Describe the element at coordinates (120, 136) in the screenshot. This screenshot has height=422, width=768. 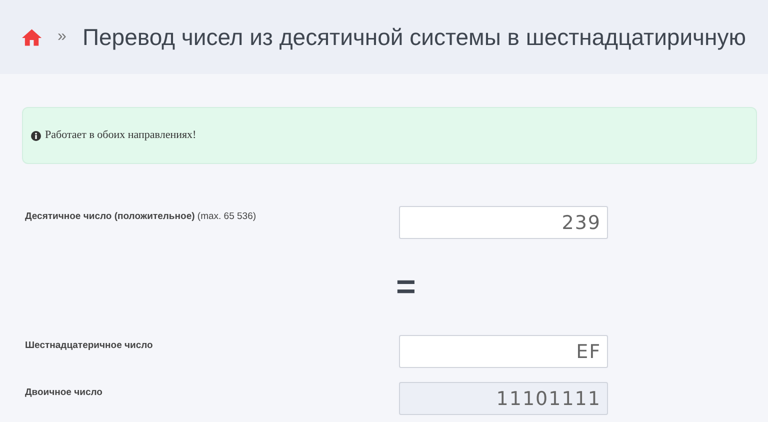
I see `alert-text: Работает в обоих направлениях!` at that location.